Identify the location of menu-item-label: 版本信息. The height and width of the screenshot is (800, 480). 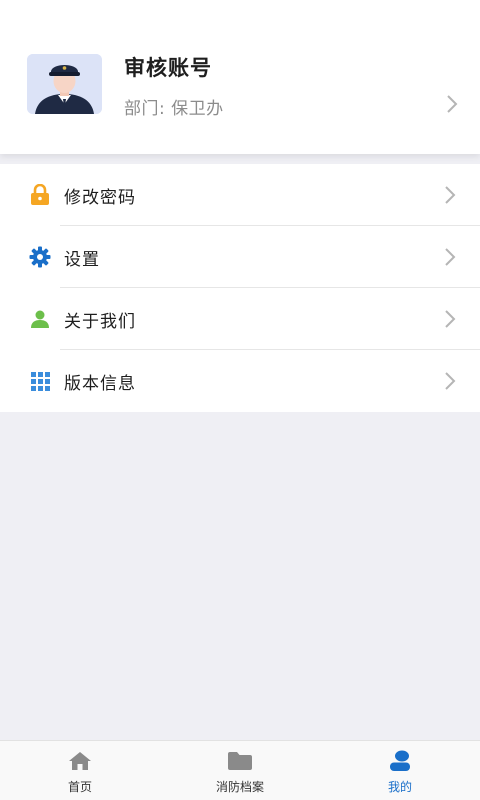
(100, 383).